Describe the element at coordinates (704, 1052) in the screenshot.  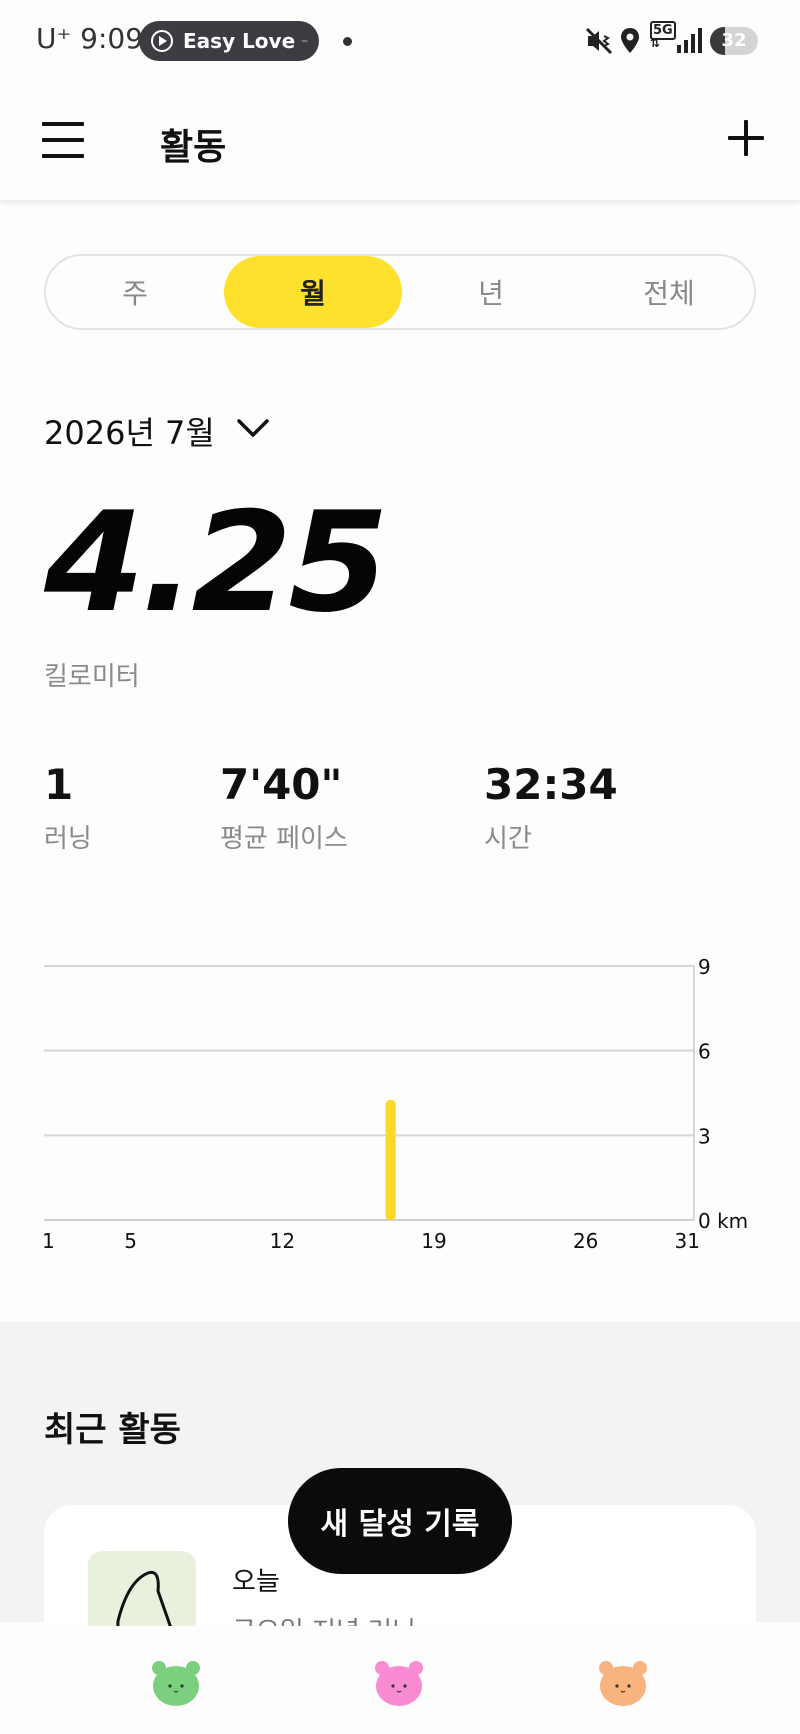
I see `y-tick-label: 6` at that location.